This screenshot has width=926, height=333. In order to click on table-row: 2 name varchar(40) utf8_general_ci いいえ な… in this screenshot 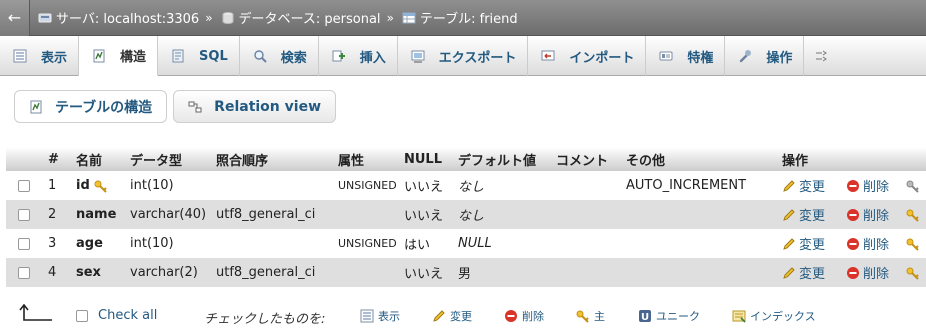, I will do `click(466, 214)`.